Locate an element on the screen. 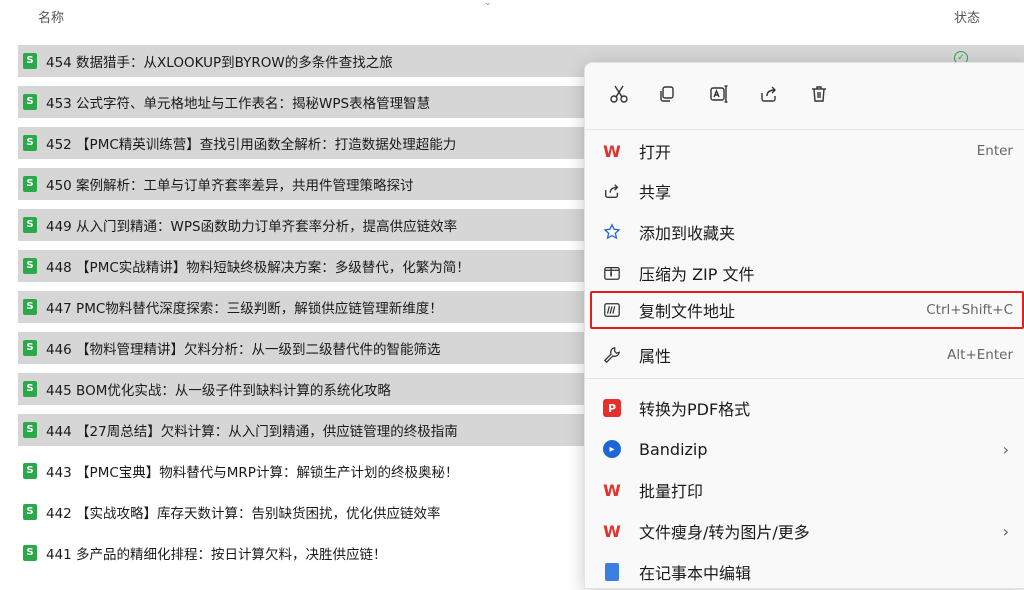 Image resolution: width=1024 pixels, height=590 pixels. file-name: 453 公式字符、单元格地址与工作表名：揭秘WPS表格管理智慧 is located at coordinates (238, 104).